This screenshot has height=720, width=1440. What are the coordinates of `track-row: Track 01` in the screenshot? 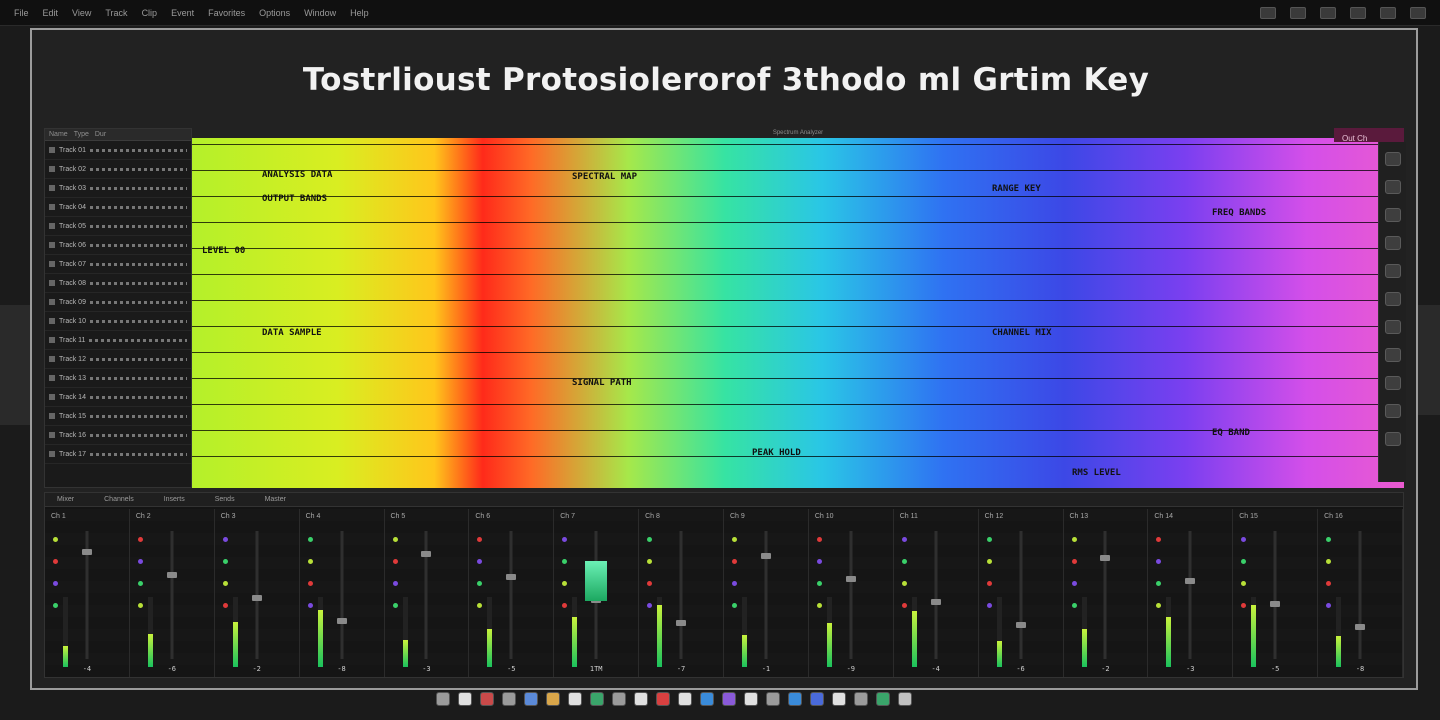 It's located at (118, 150).